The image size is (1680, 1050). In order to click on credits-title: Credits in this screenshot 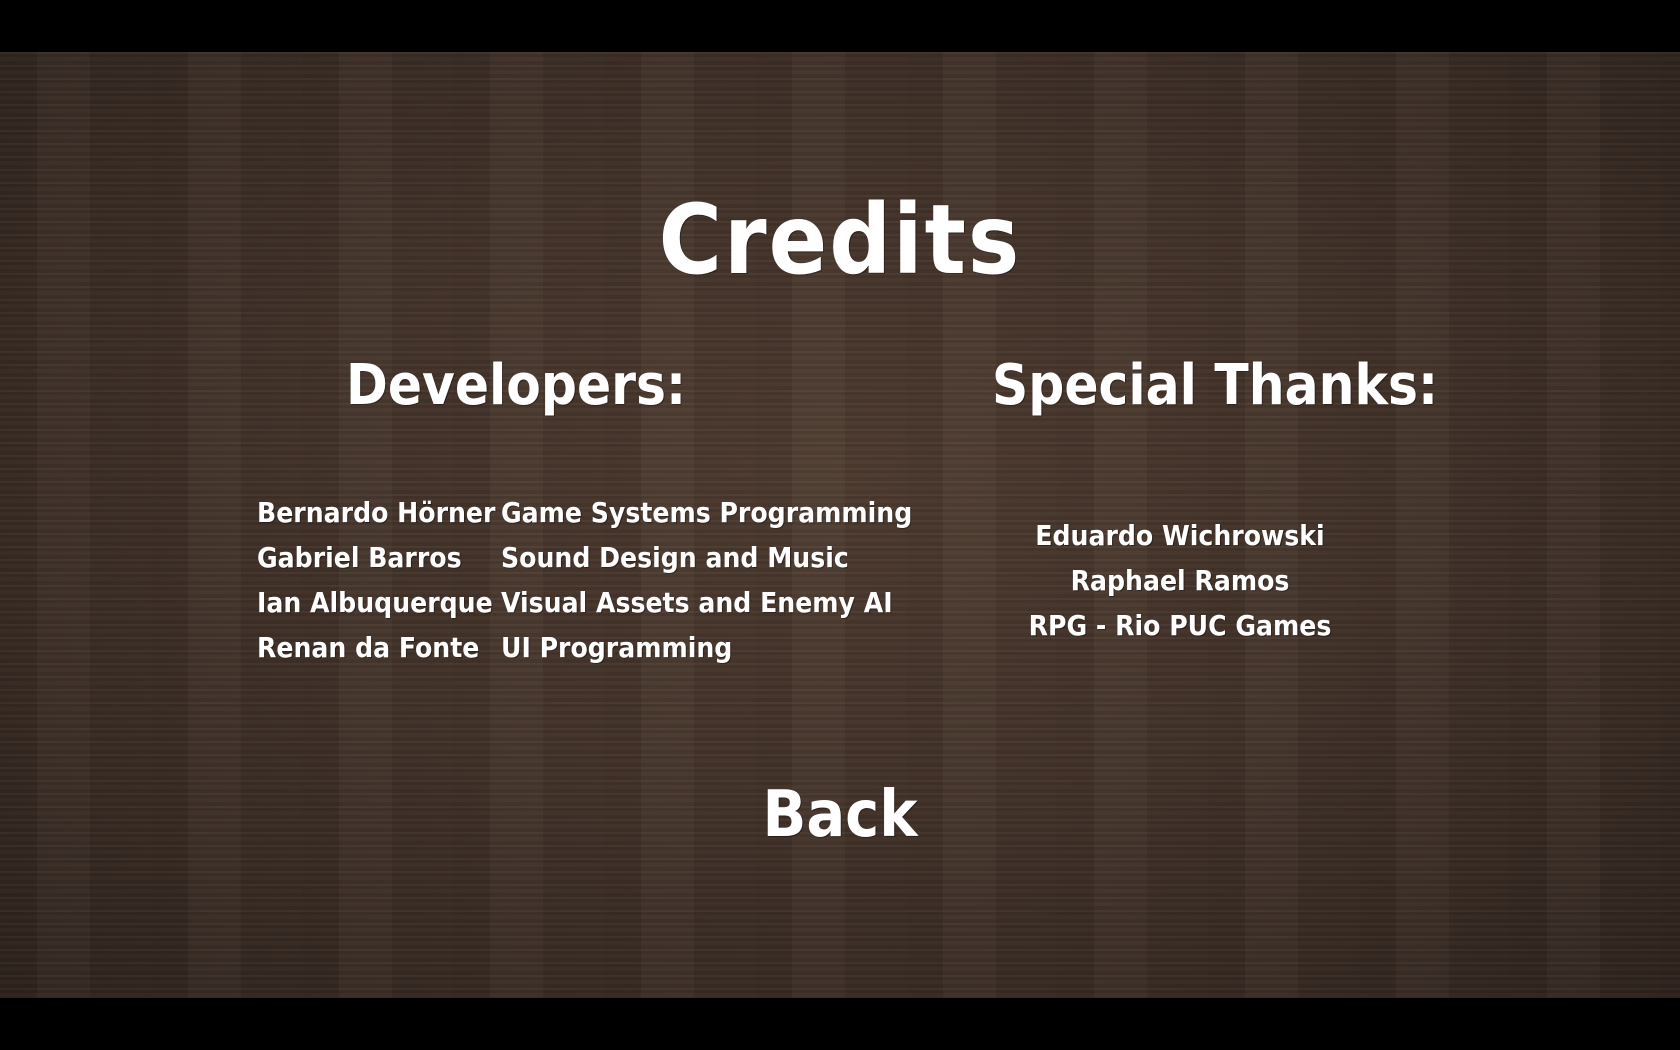, I will do `click(840, 240)`.